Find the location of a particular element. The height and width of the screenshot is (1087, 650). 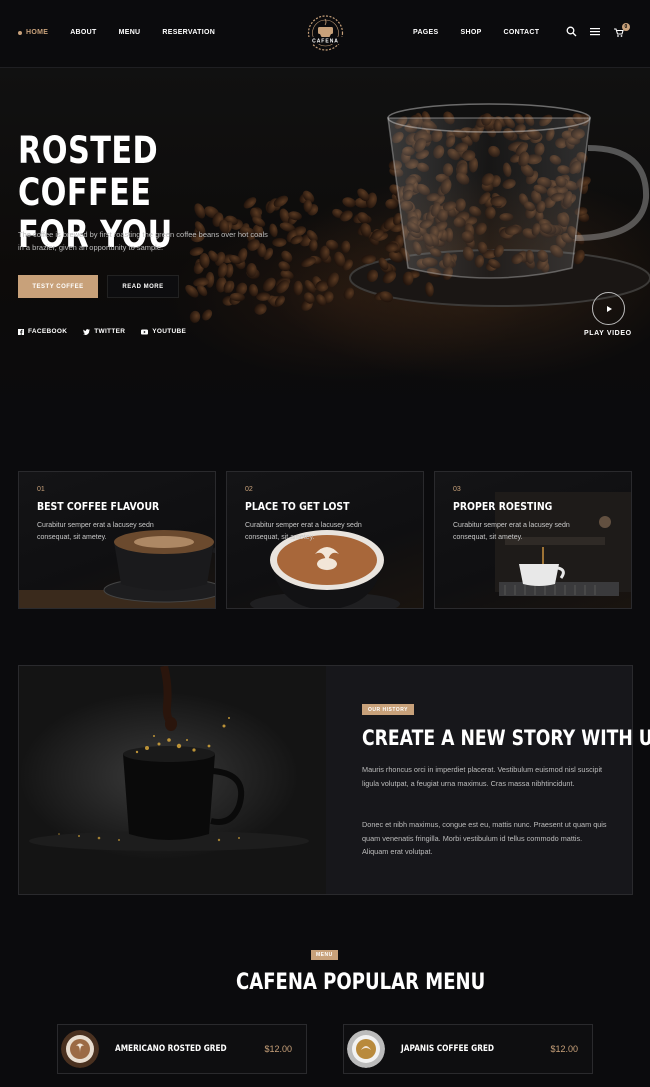

play-video-button is located at coordinates (608, 308).